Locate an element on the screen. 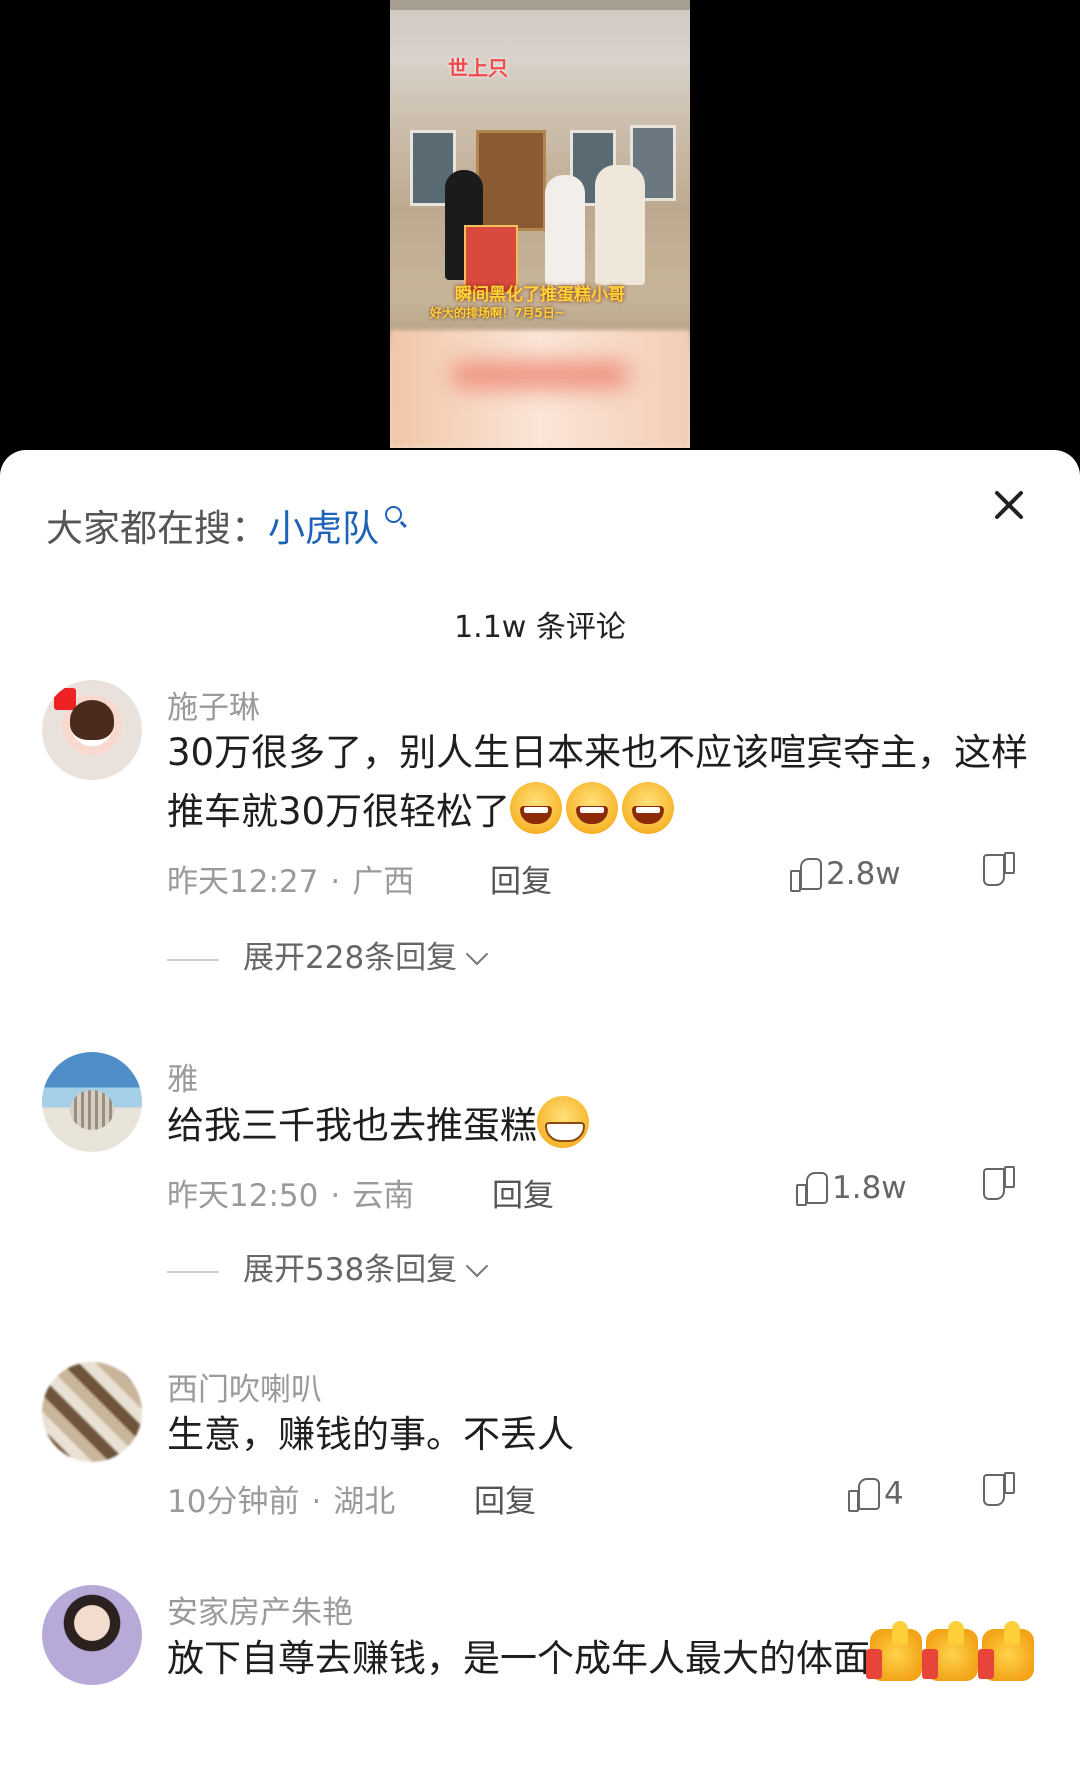  comment-location: 湖北 is located at coordinates (364, 1502).